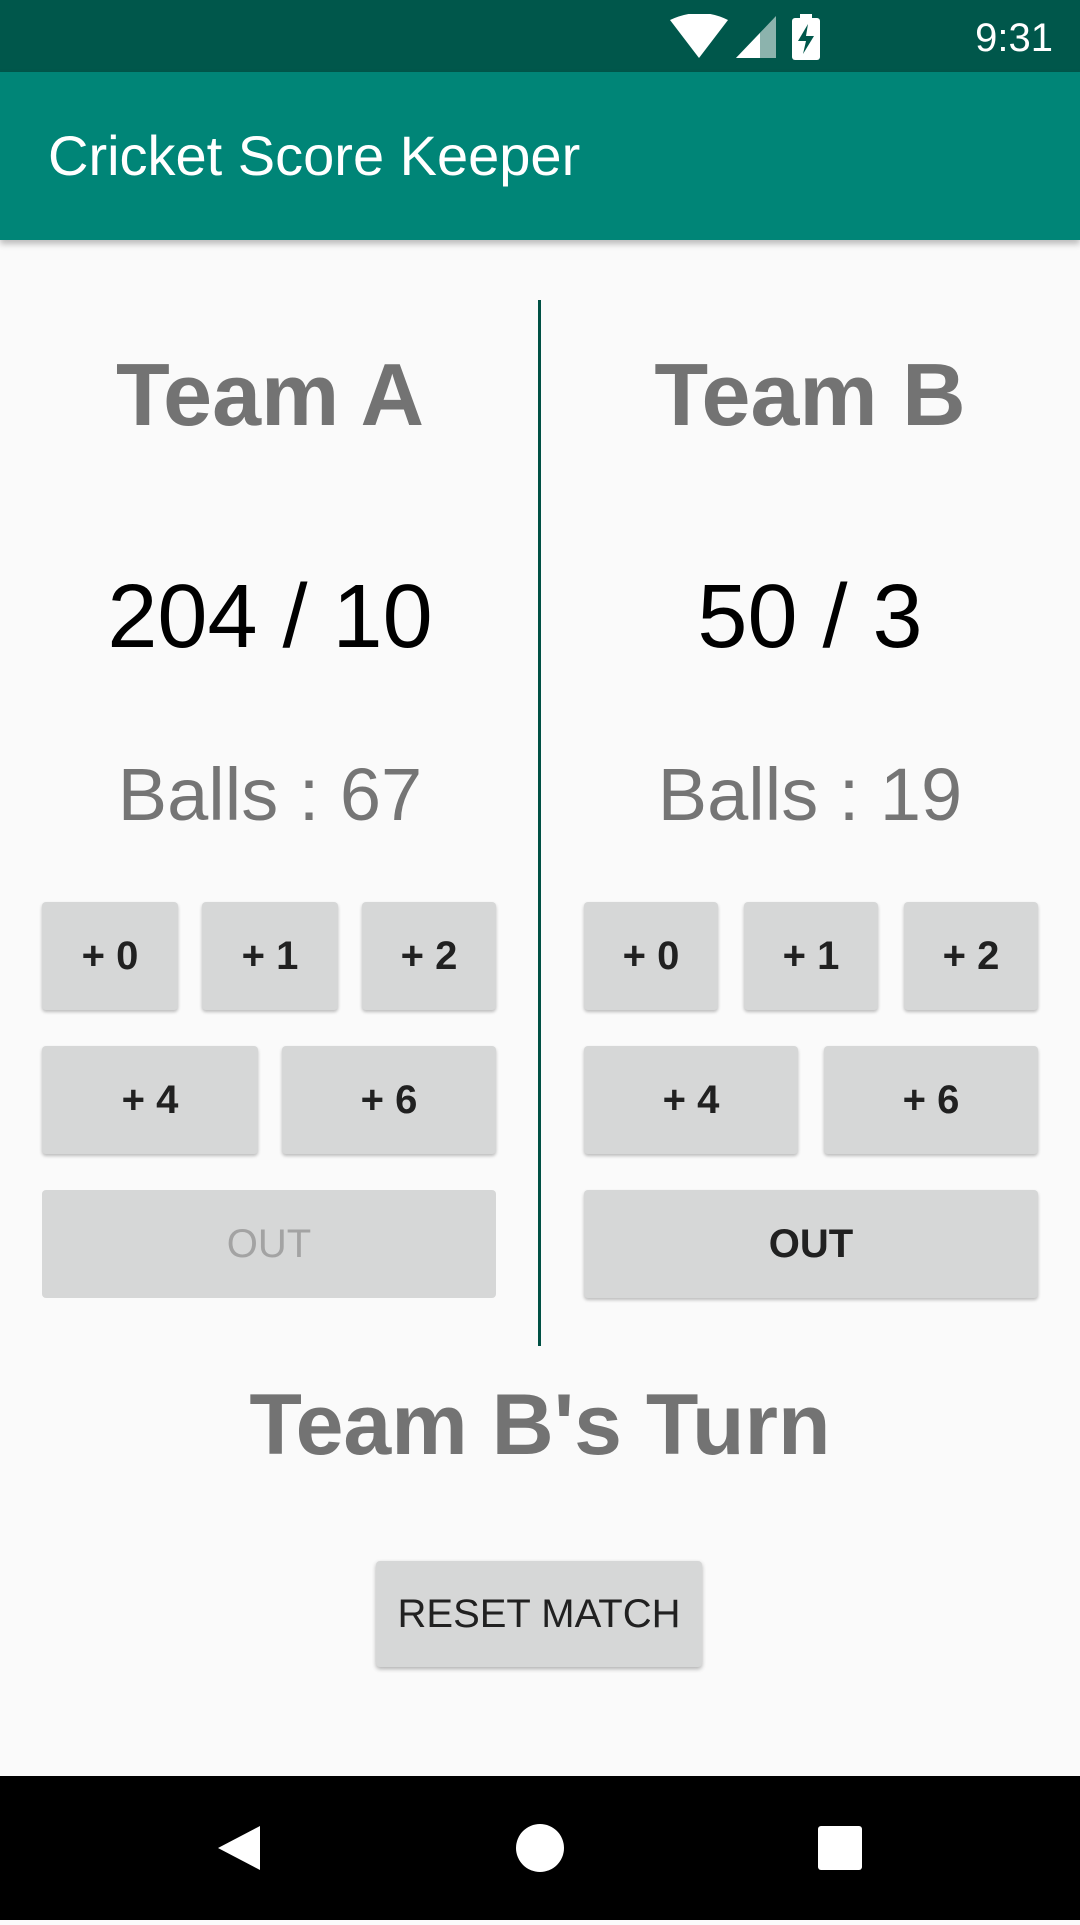  Describe the element at coordinates (270, 794) in the screenshot. I see `team-a-balls: Balls : 67` at that location.